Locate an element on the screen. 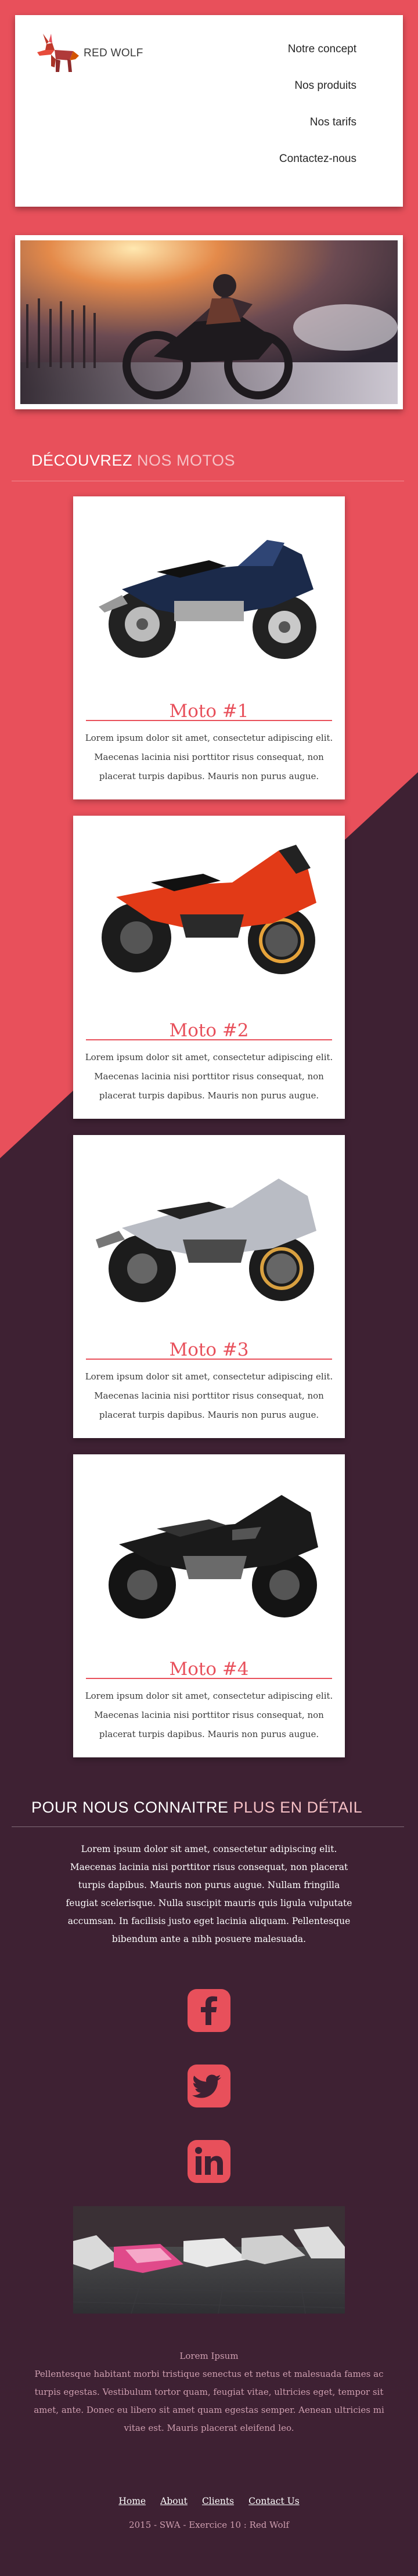  product-title: Moto #2 is located at coordinates (209, 1030).